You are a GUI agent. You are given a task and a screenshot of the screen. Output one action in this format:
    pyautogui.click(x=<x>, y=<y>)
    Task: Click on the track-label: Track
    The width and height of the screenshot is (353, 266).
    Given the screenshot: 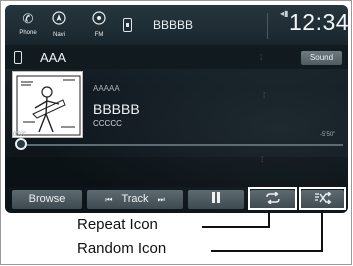 What is the action you would take?
    pyautogui.click(x=135, y=199)
    